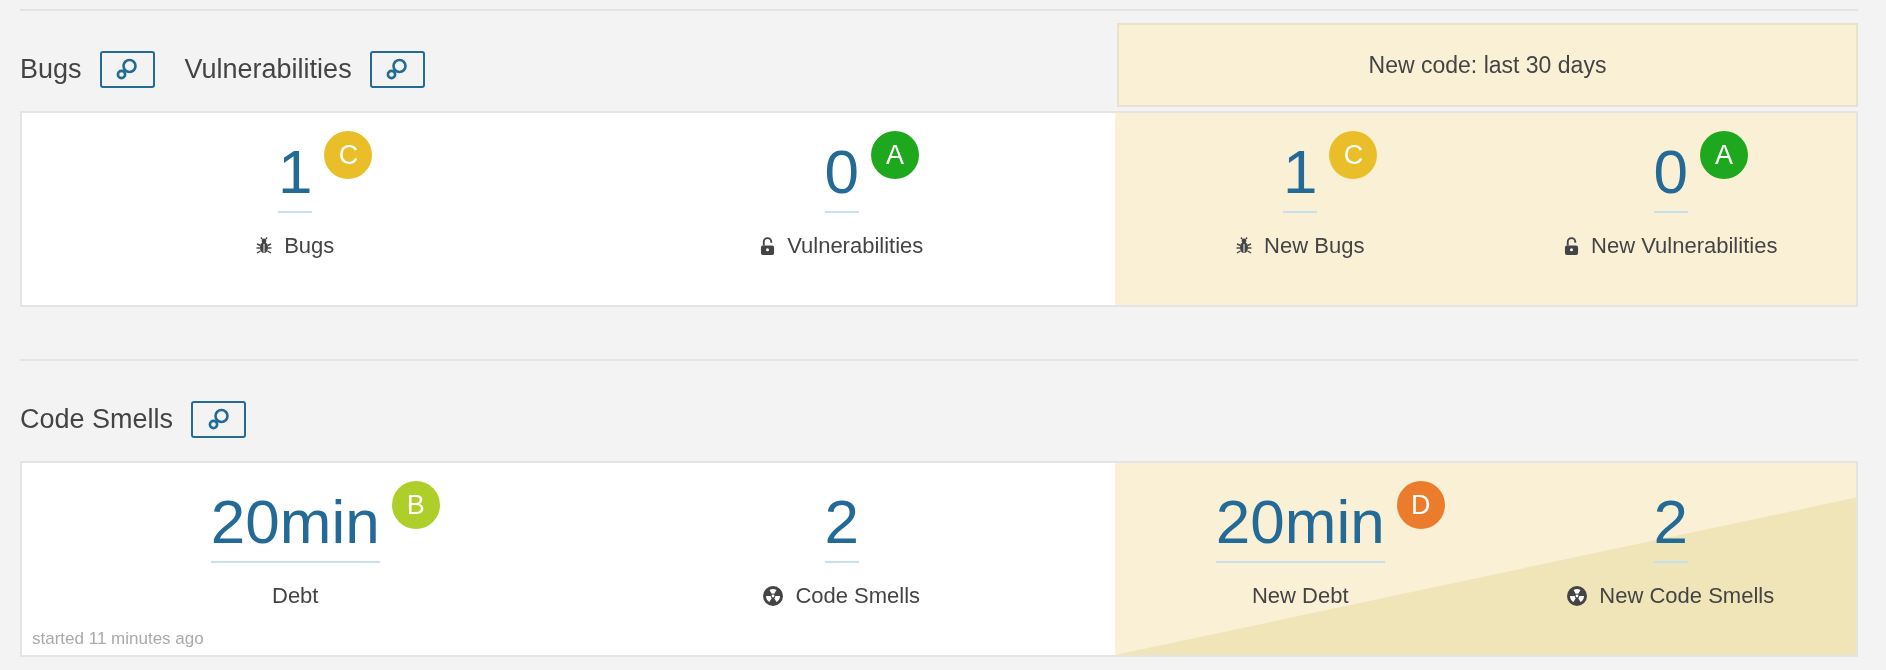  Describe the element at coordinates (97, 419) in the screenshot. I see `section-title: Code Smells` at that location.